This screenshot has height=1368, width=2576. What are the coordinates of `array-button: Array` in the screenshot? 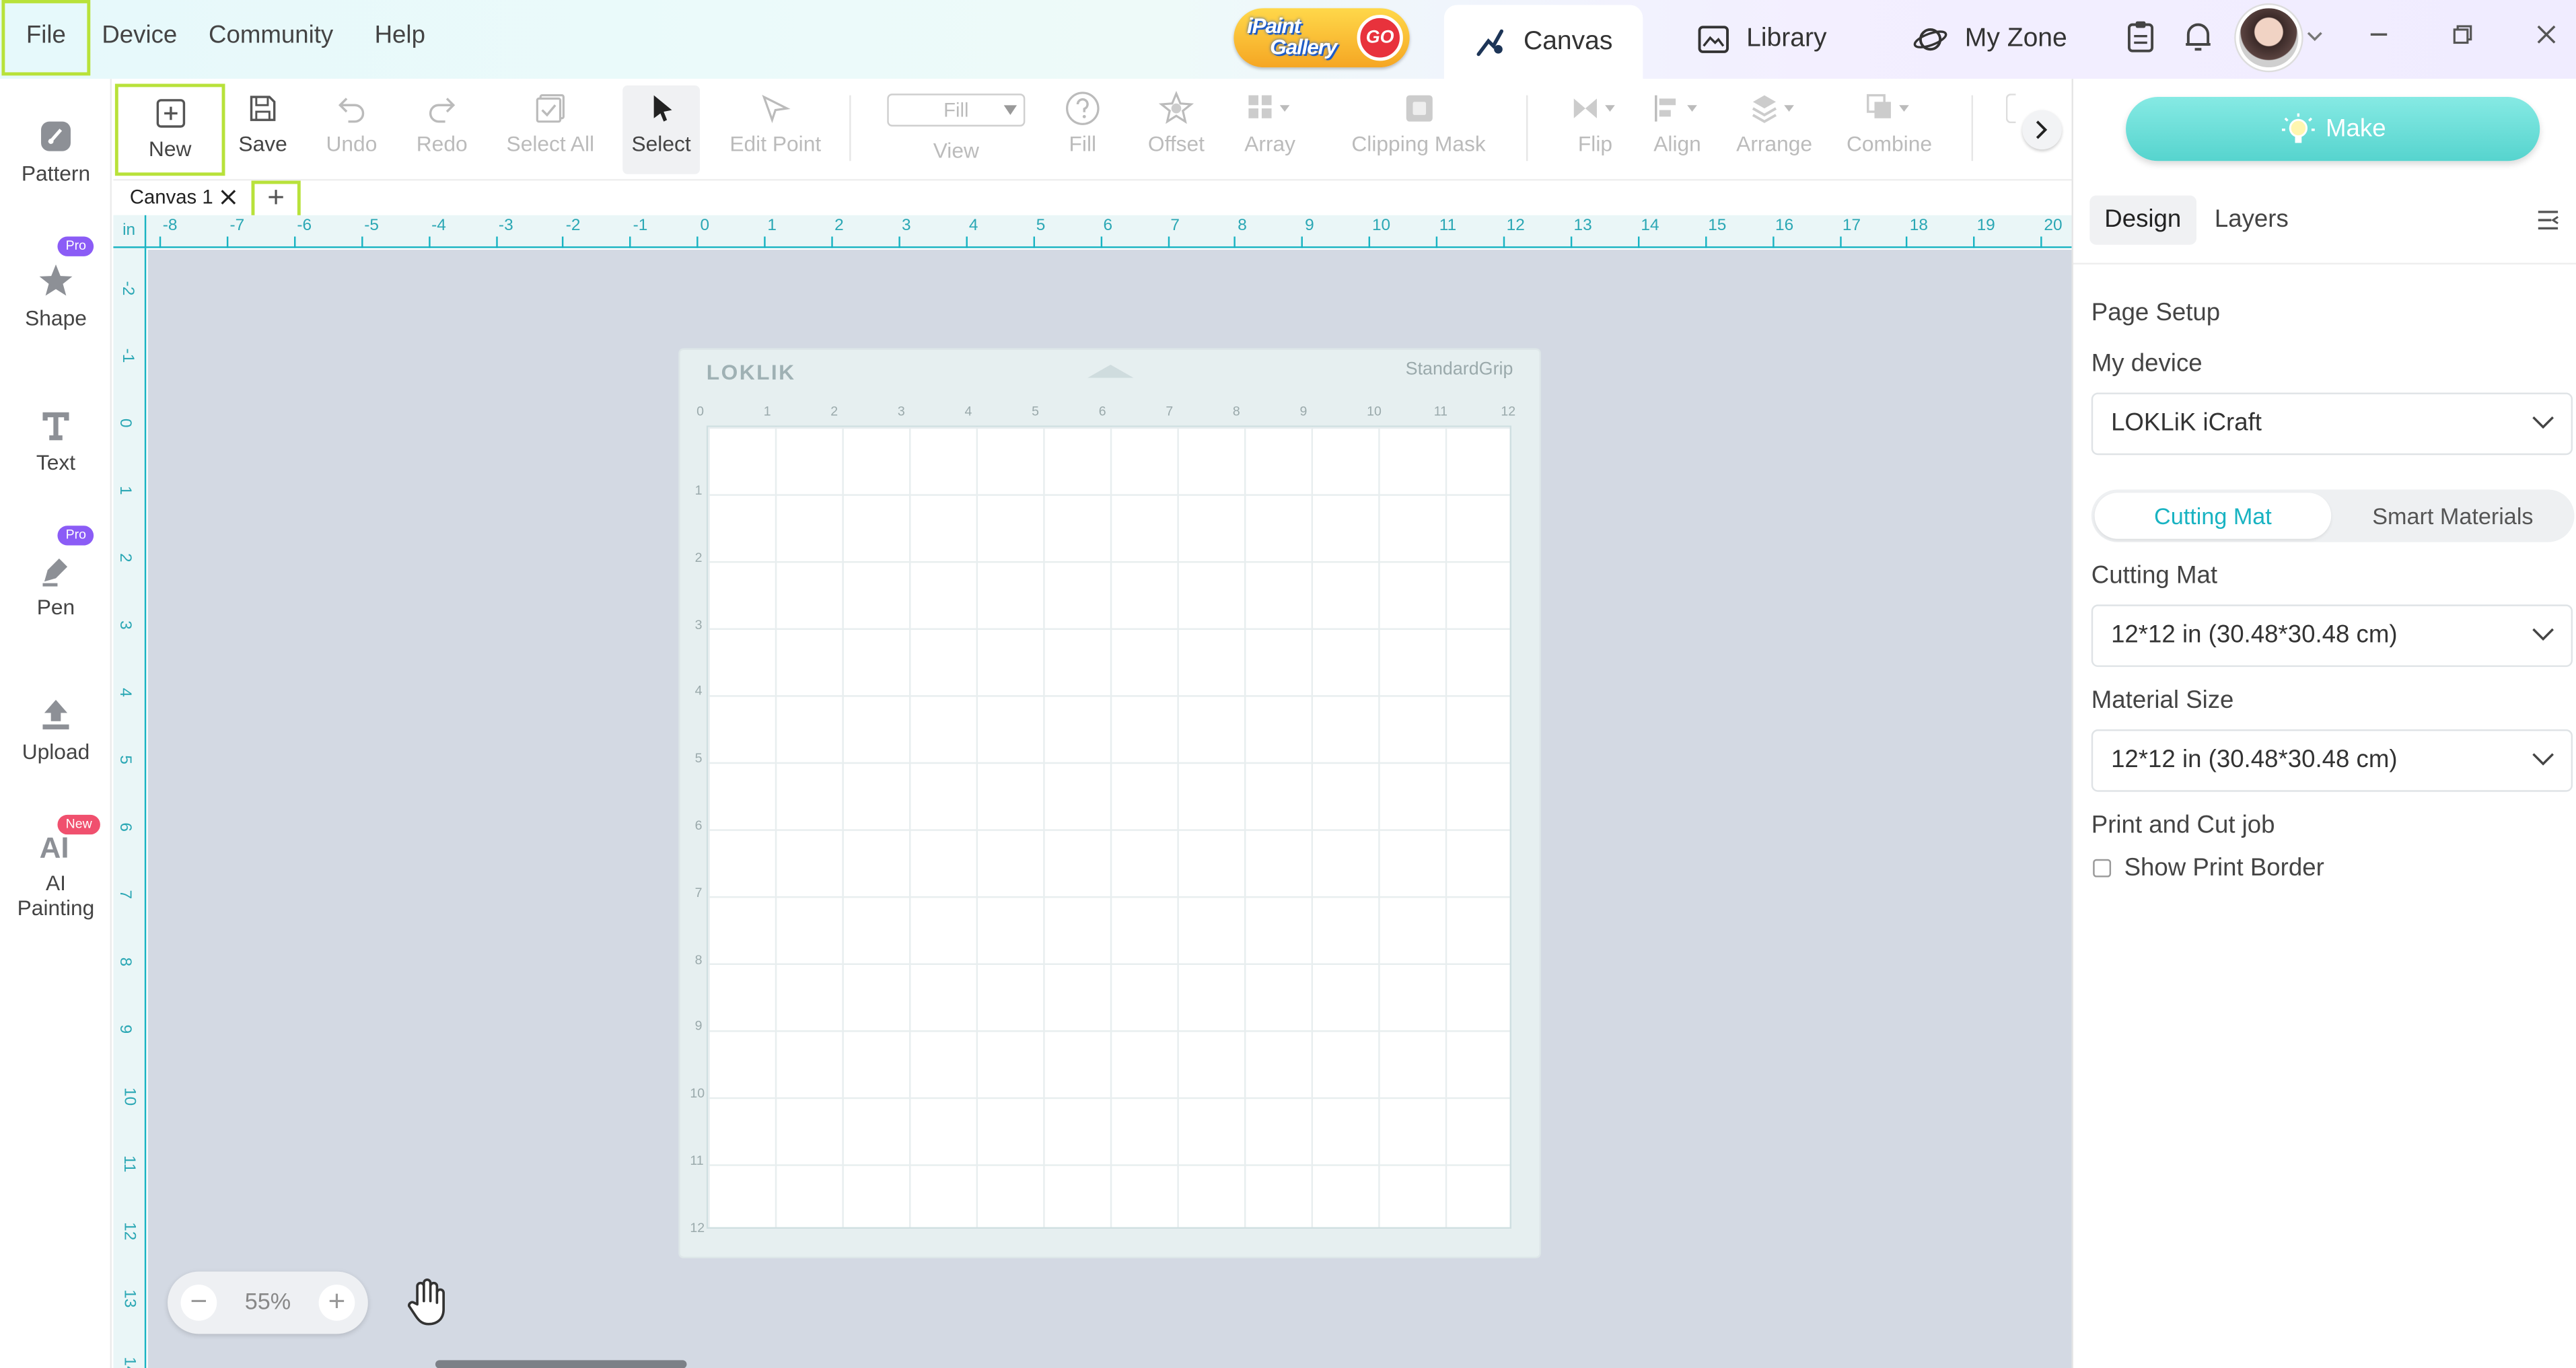 It's located at (1270, 129).